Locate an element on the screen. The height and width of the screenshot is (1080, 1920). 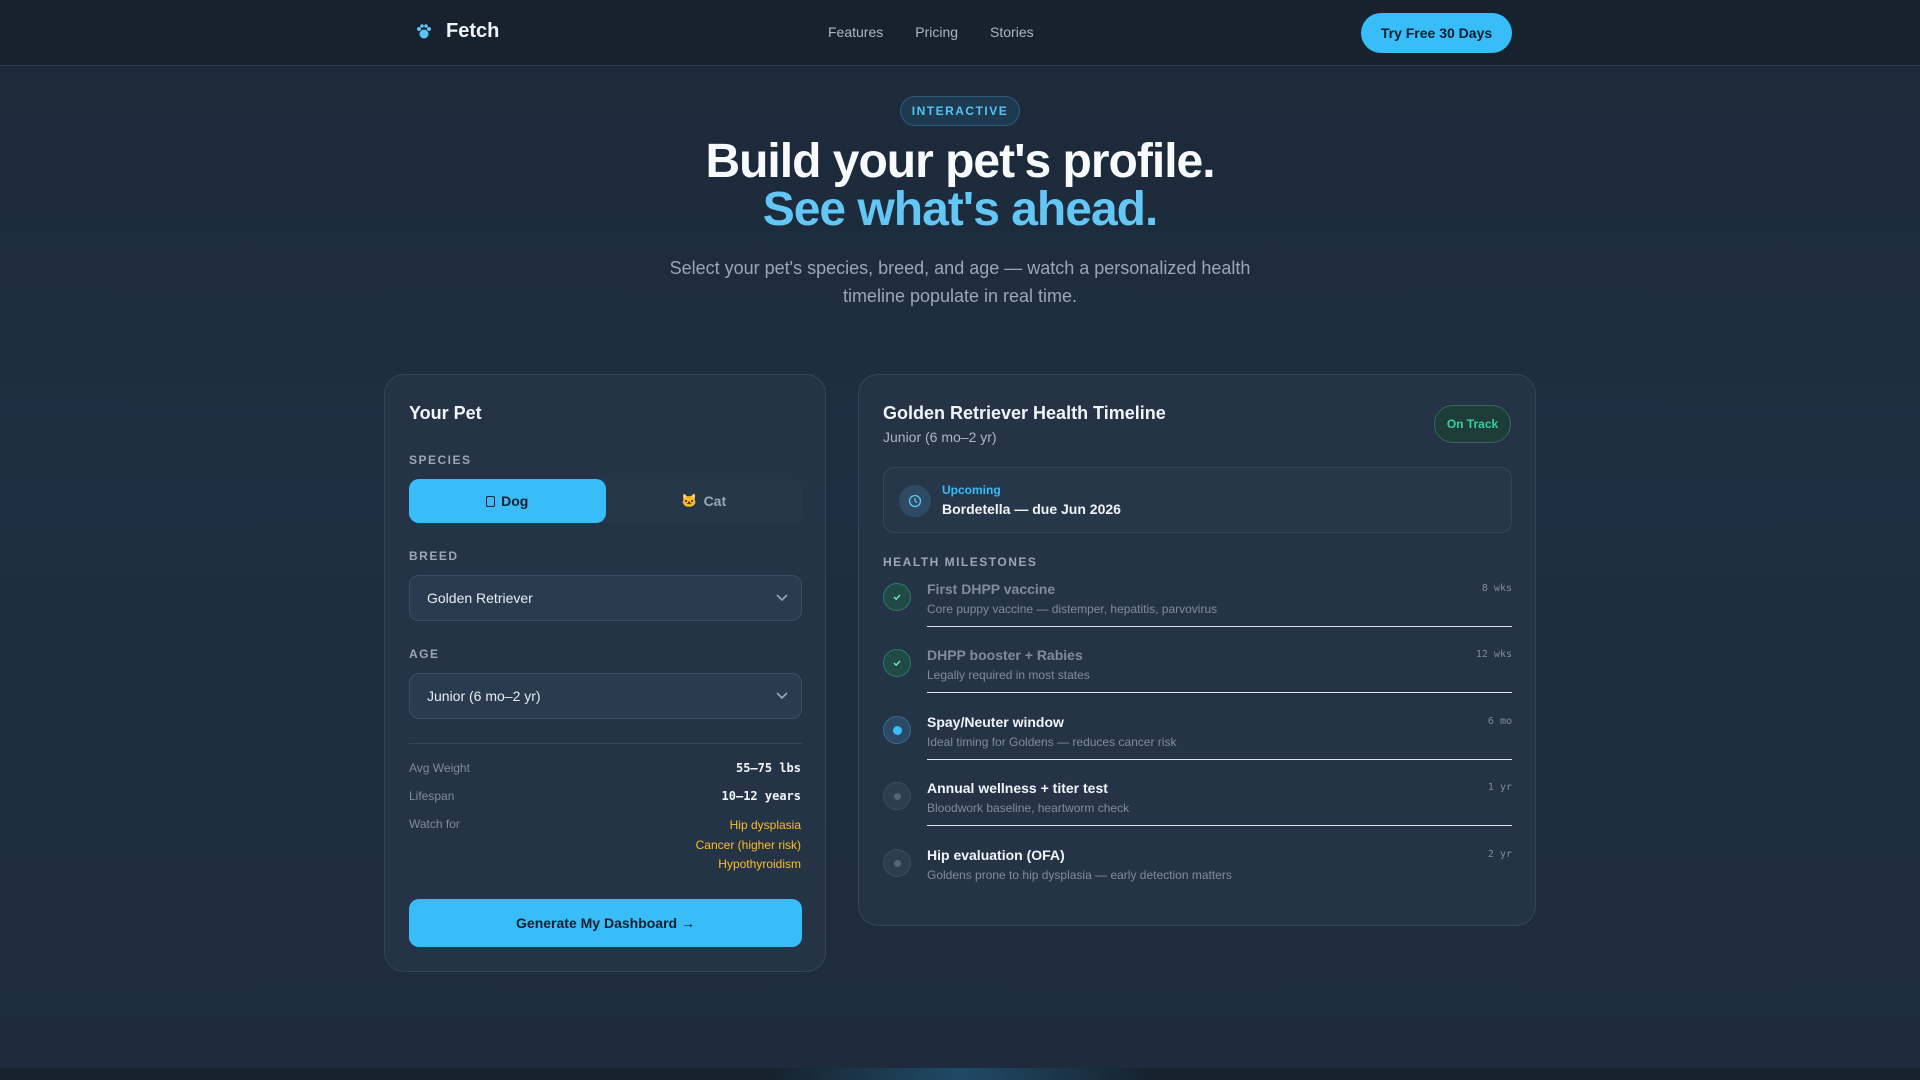
nav-links: Features Pricing Stories is located at coordinates (931, 32).